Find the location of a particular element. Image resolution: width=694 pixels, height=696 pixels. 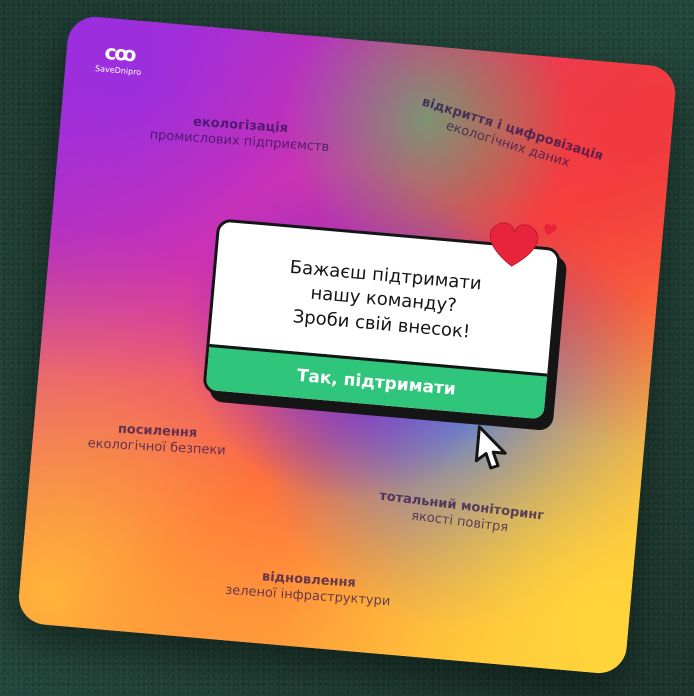

heart-icon is located at coordinates (521, 247).